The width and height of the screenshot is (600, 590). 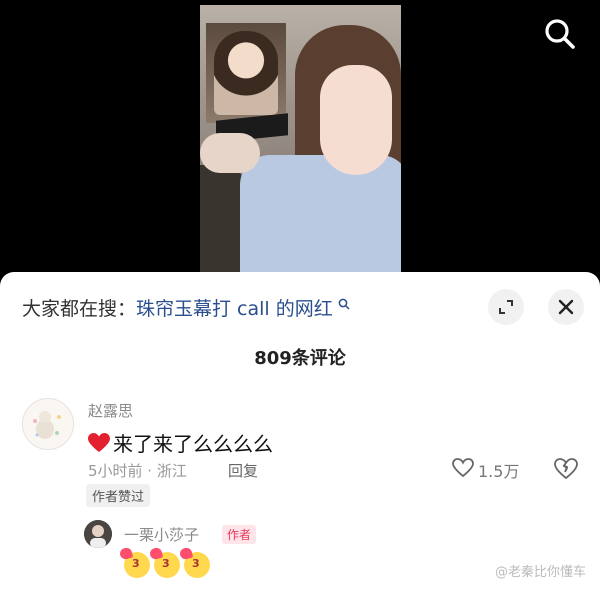 What do you see at coordinates (560, 34) in the screenshot?
I see `search-icon` at bounding box center [560, 34].